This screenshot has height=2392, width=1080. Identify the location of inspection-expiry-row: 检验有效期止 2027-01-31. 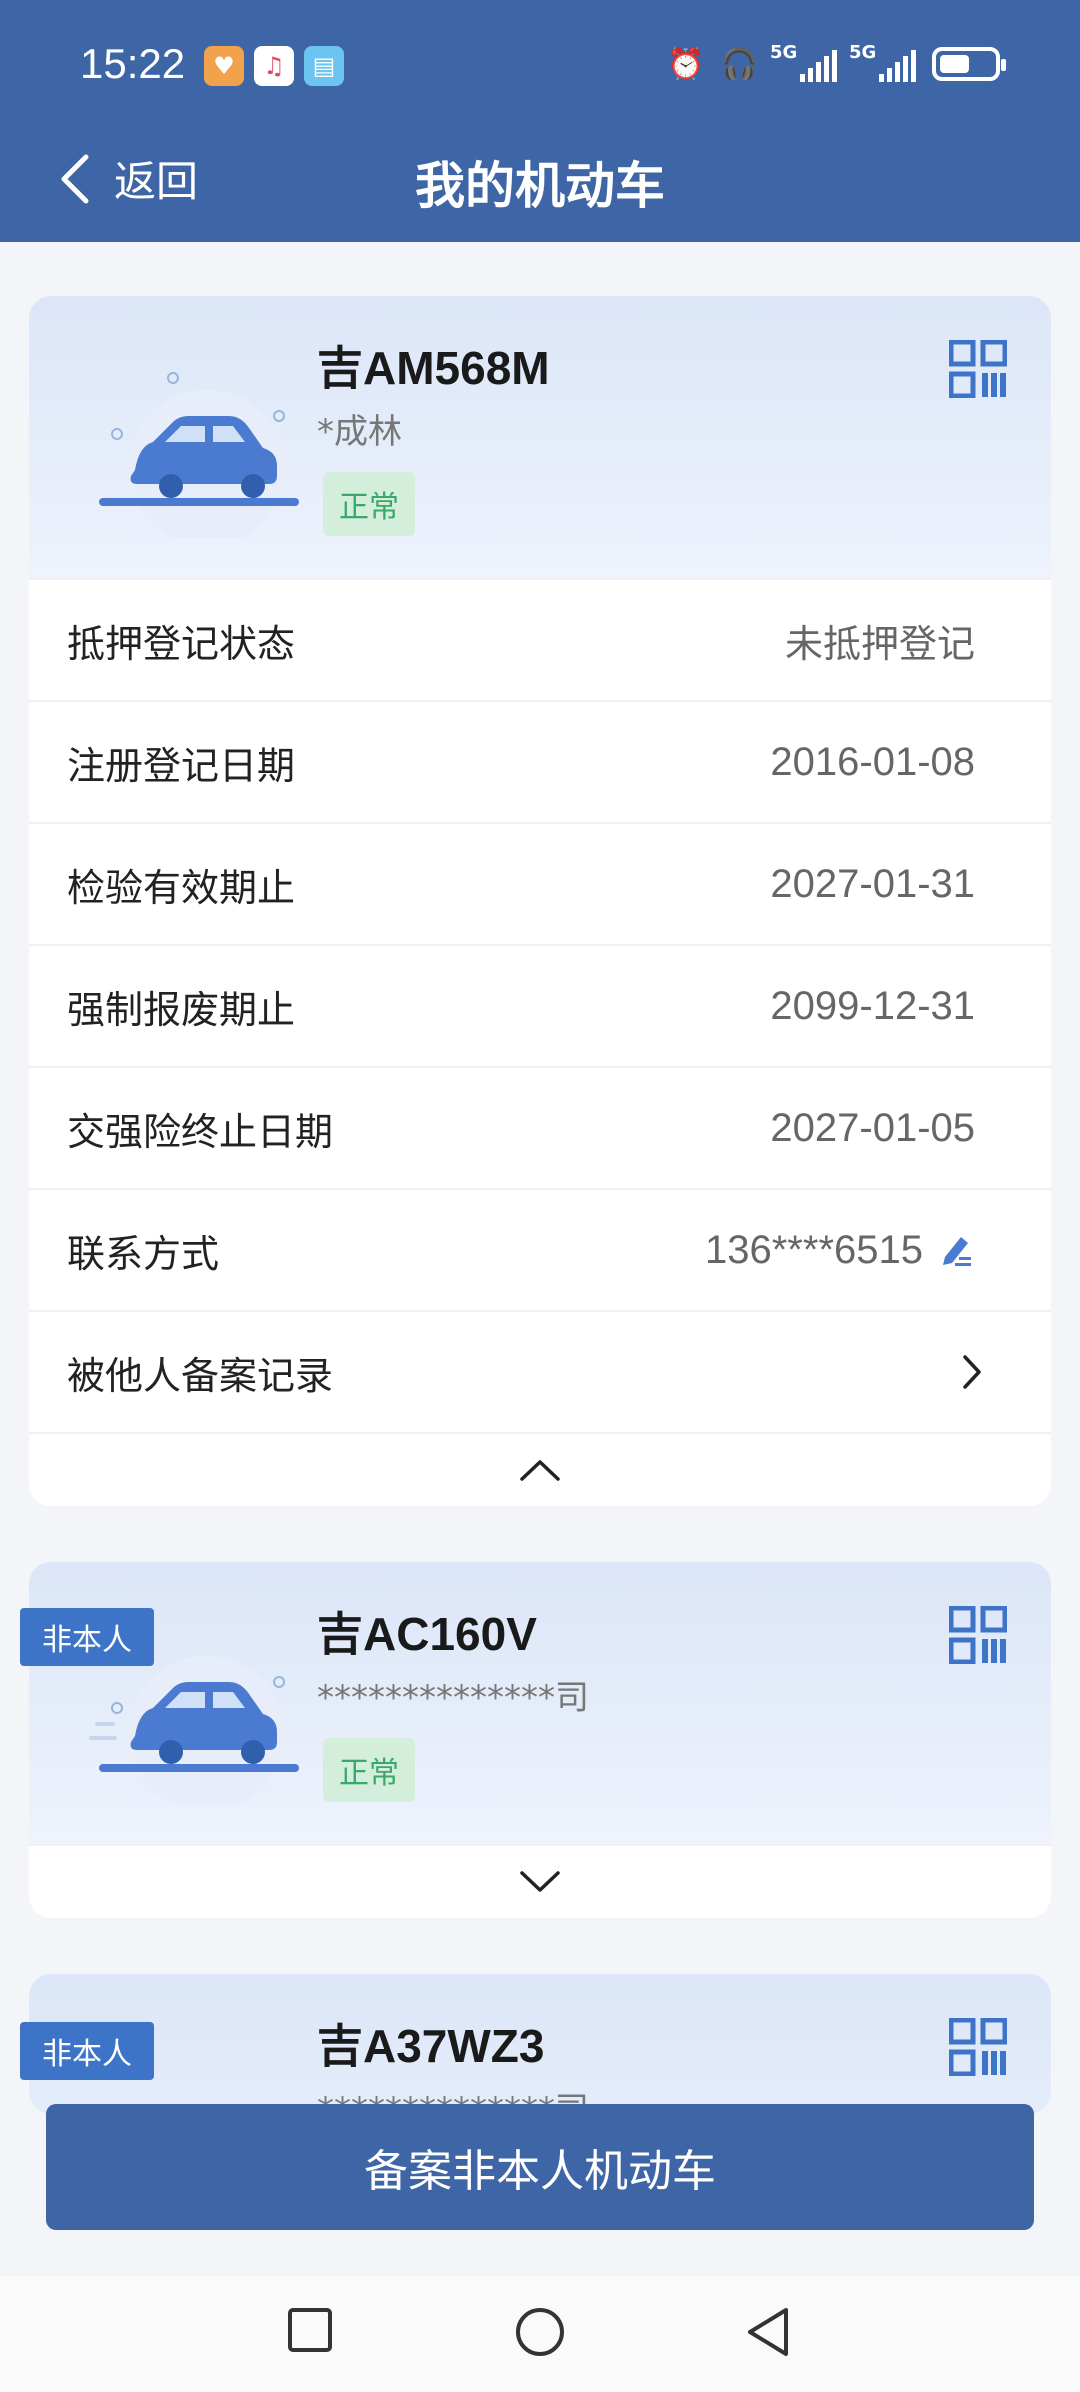
(540, 883).